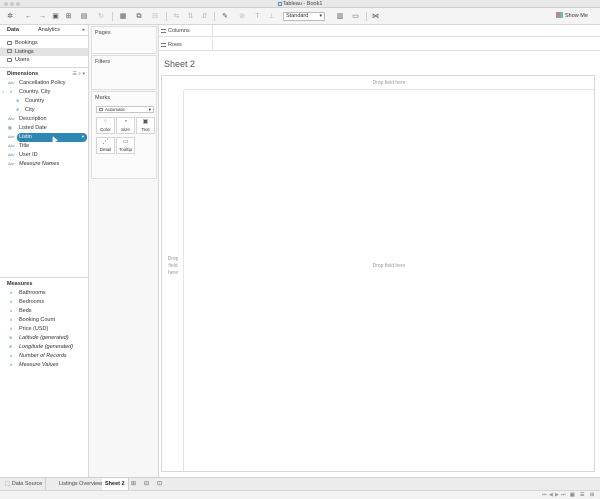 This screenshot has height=499, width=600. Describe the element at coordinates (28, 16) in the screenshot. I see `undo-icon: ←` at that location.